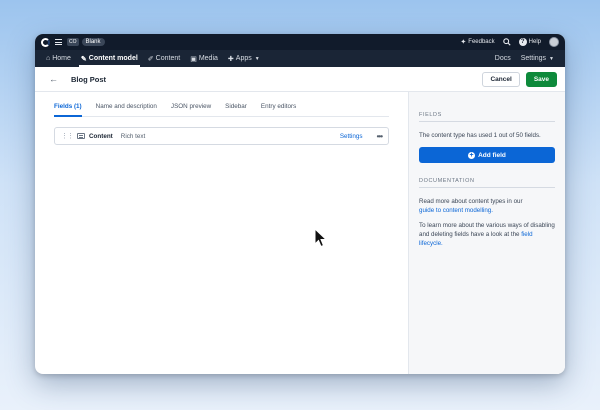 Image resolution: width=600 pixels, height=410 pixels. I want to click on docs-label: Docs, so click(502, 58).